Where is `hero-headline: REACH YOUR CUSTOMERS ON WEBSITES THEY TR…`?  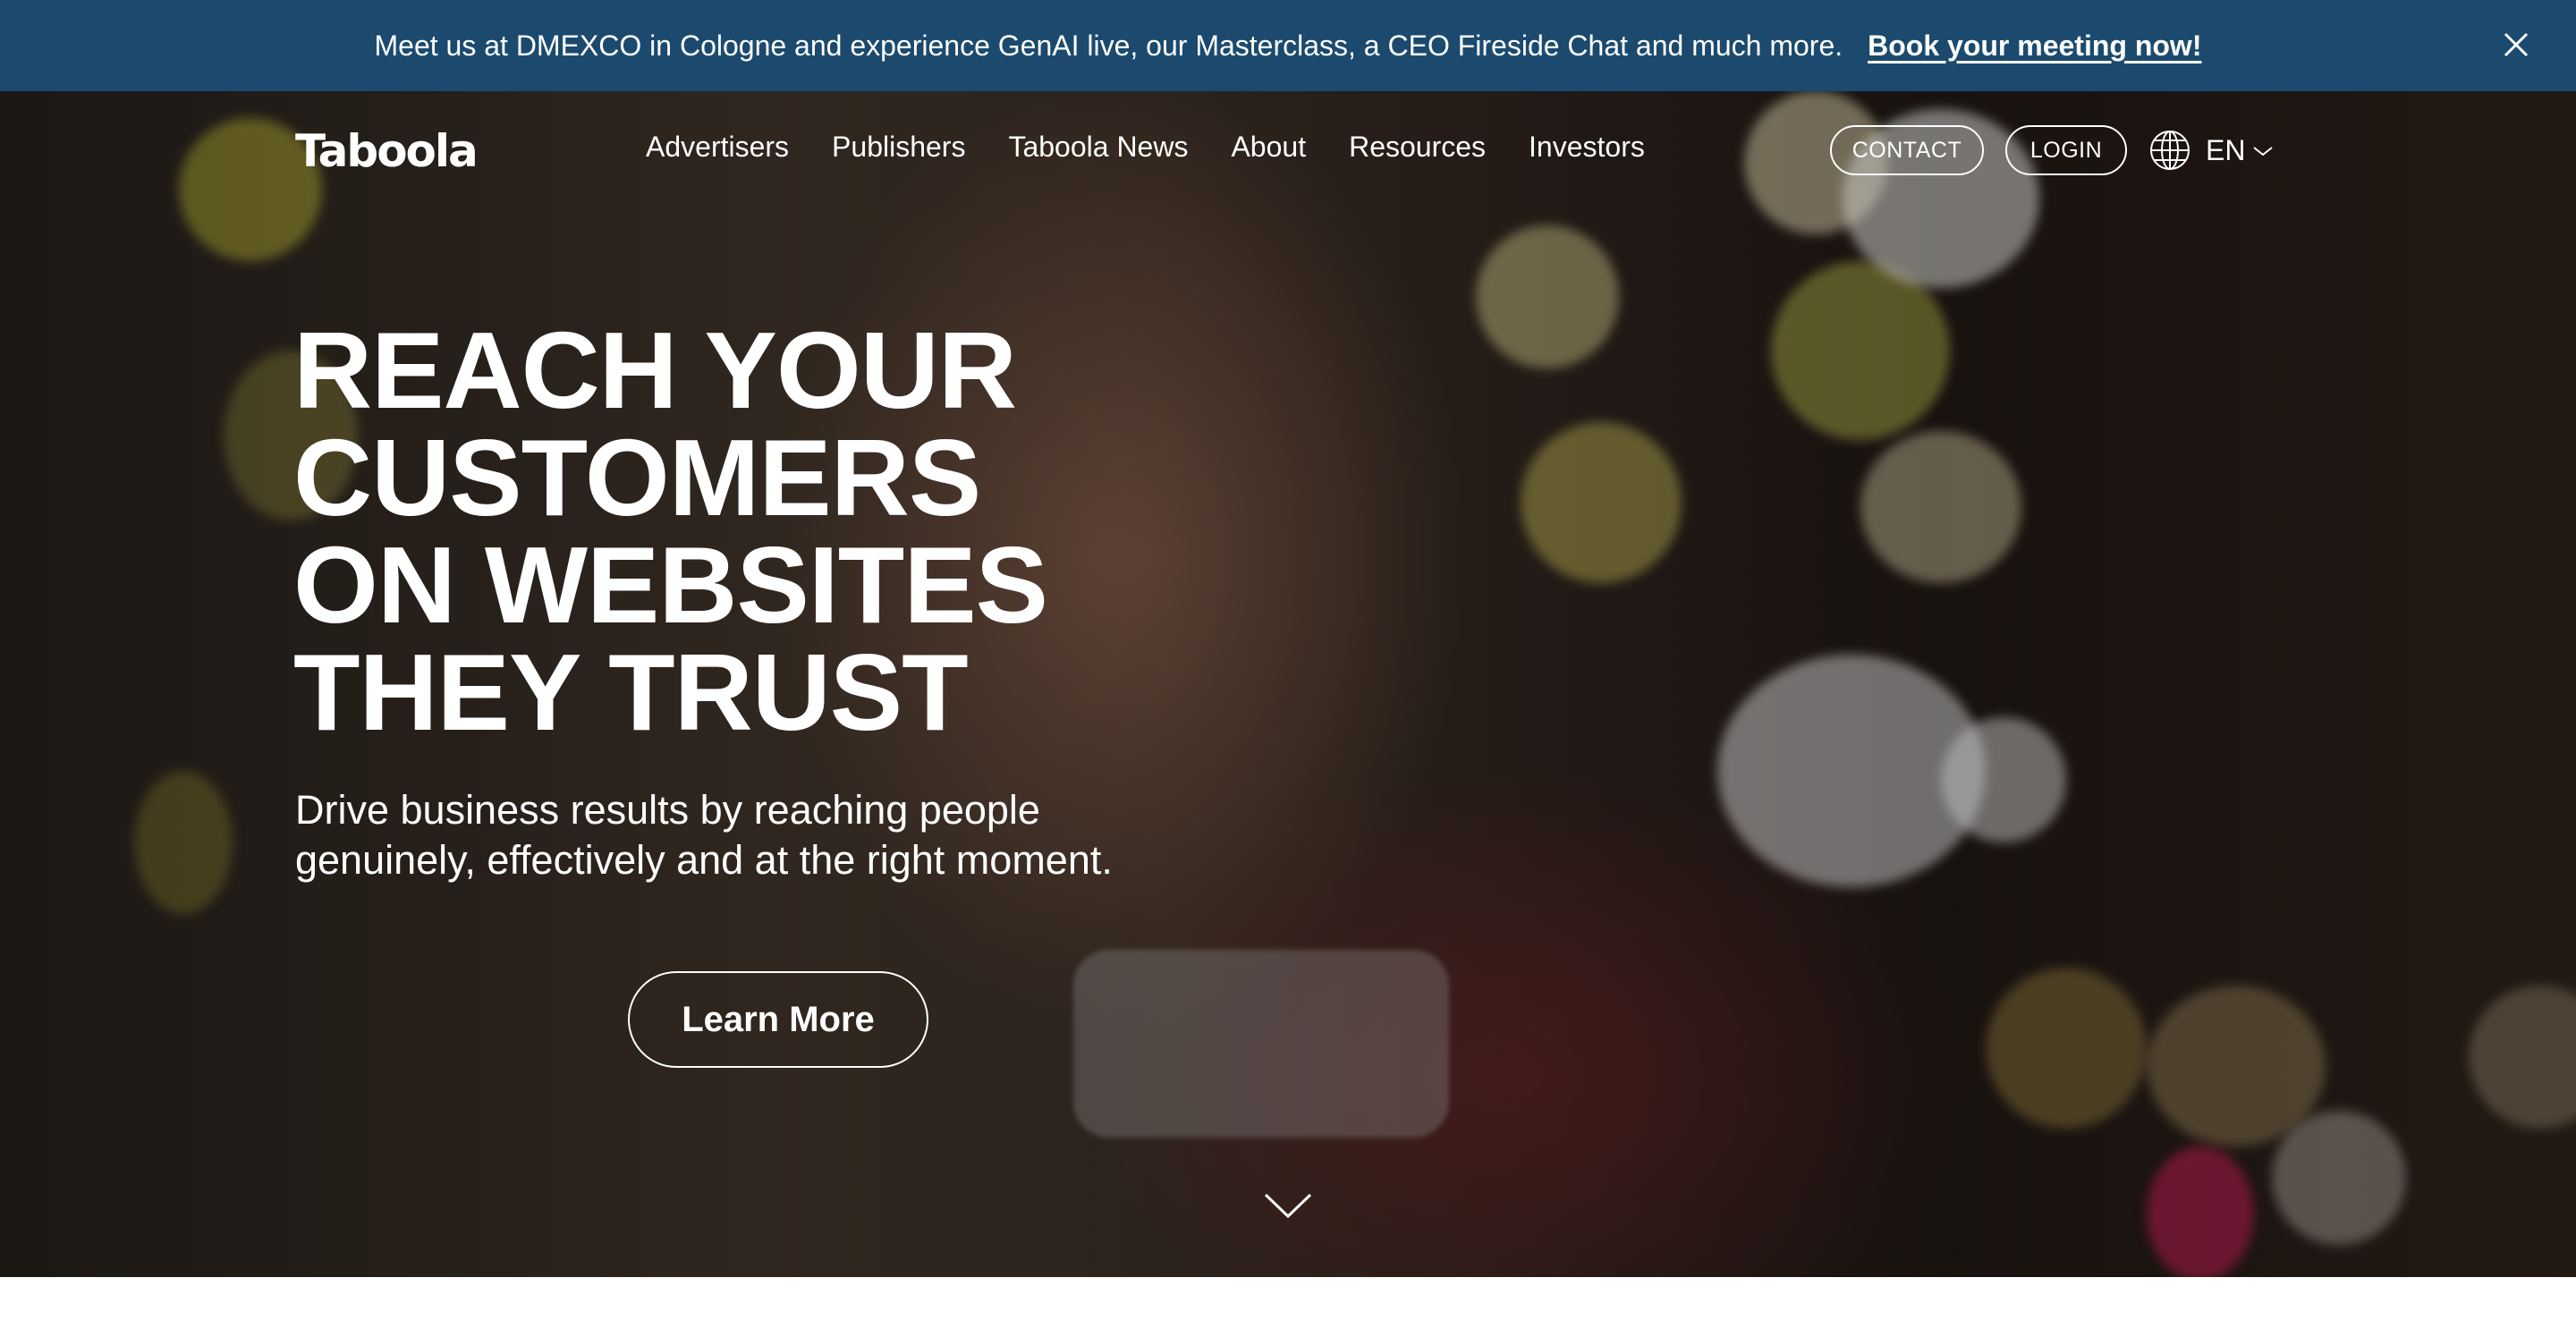 hero-headline: REACH YOUR CUSTOMERS ON WEBSITES THEY TR… is located at coordinates (670, 531).